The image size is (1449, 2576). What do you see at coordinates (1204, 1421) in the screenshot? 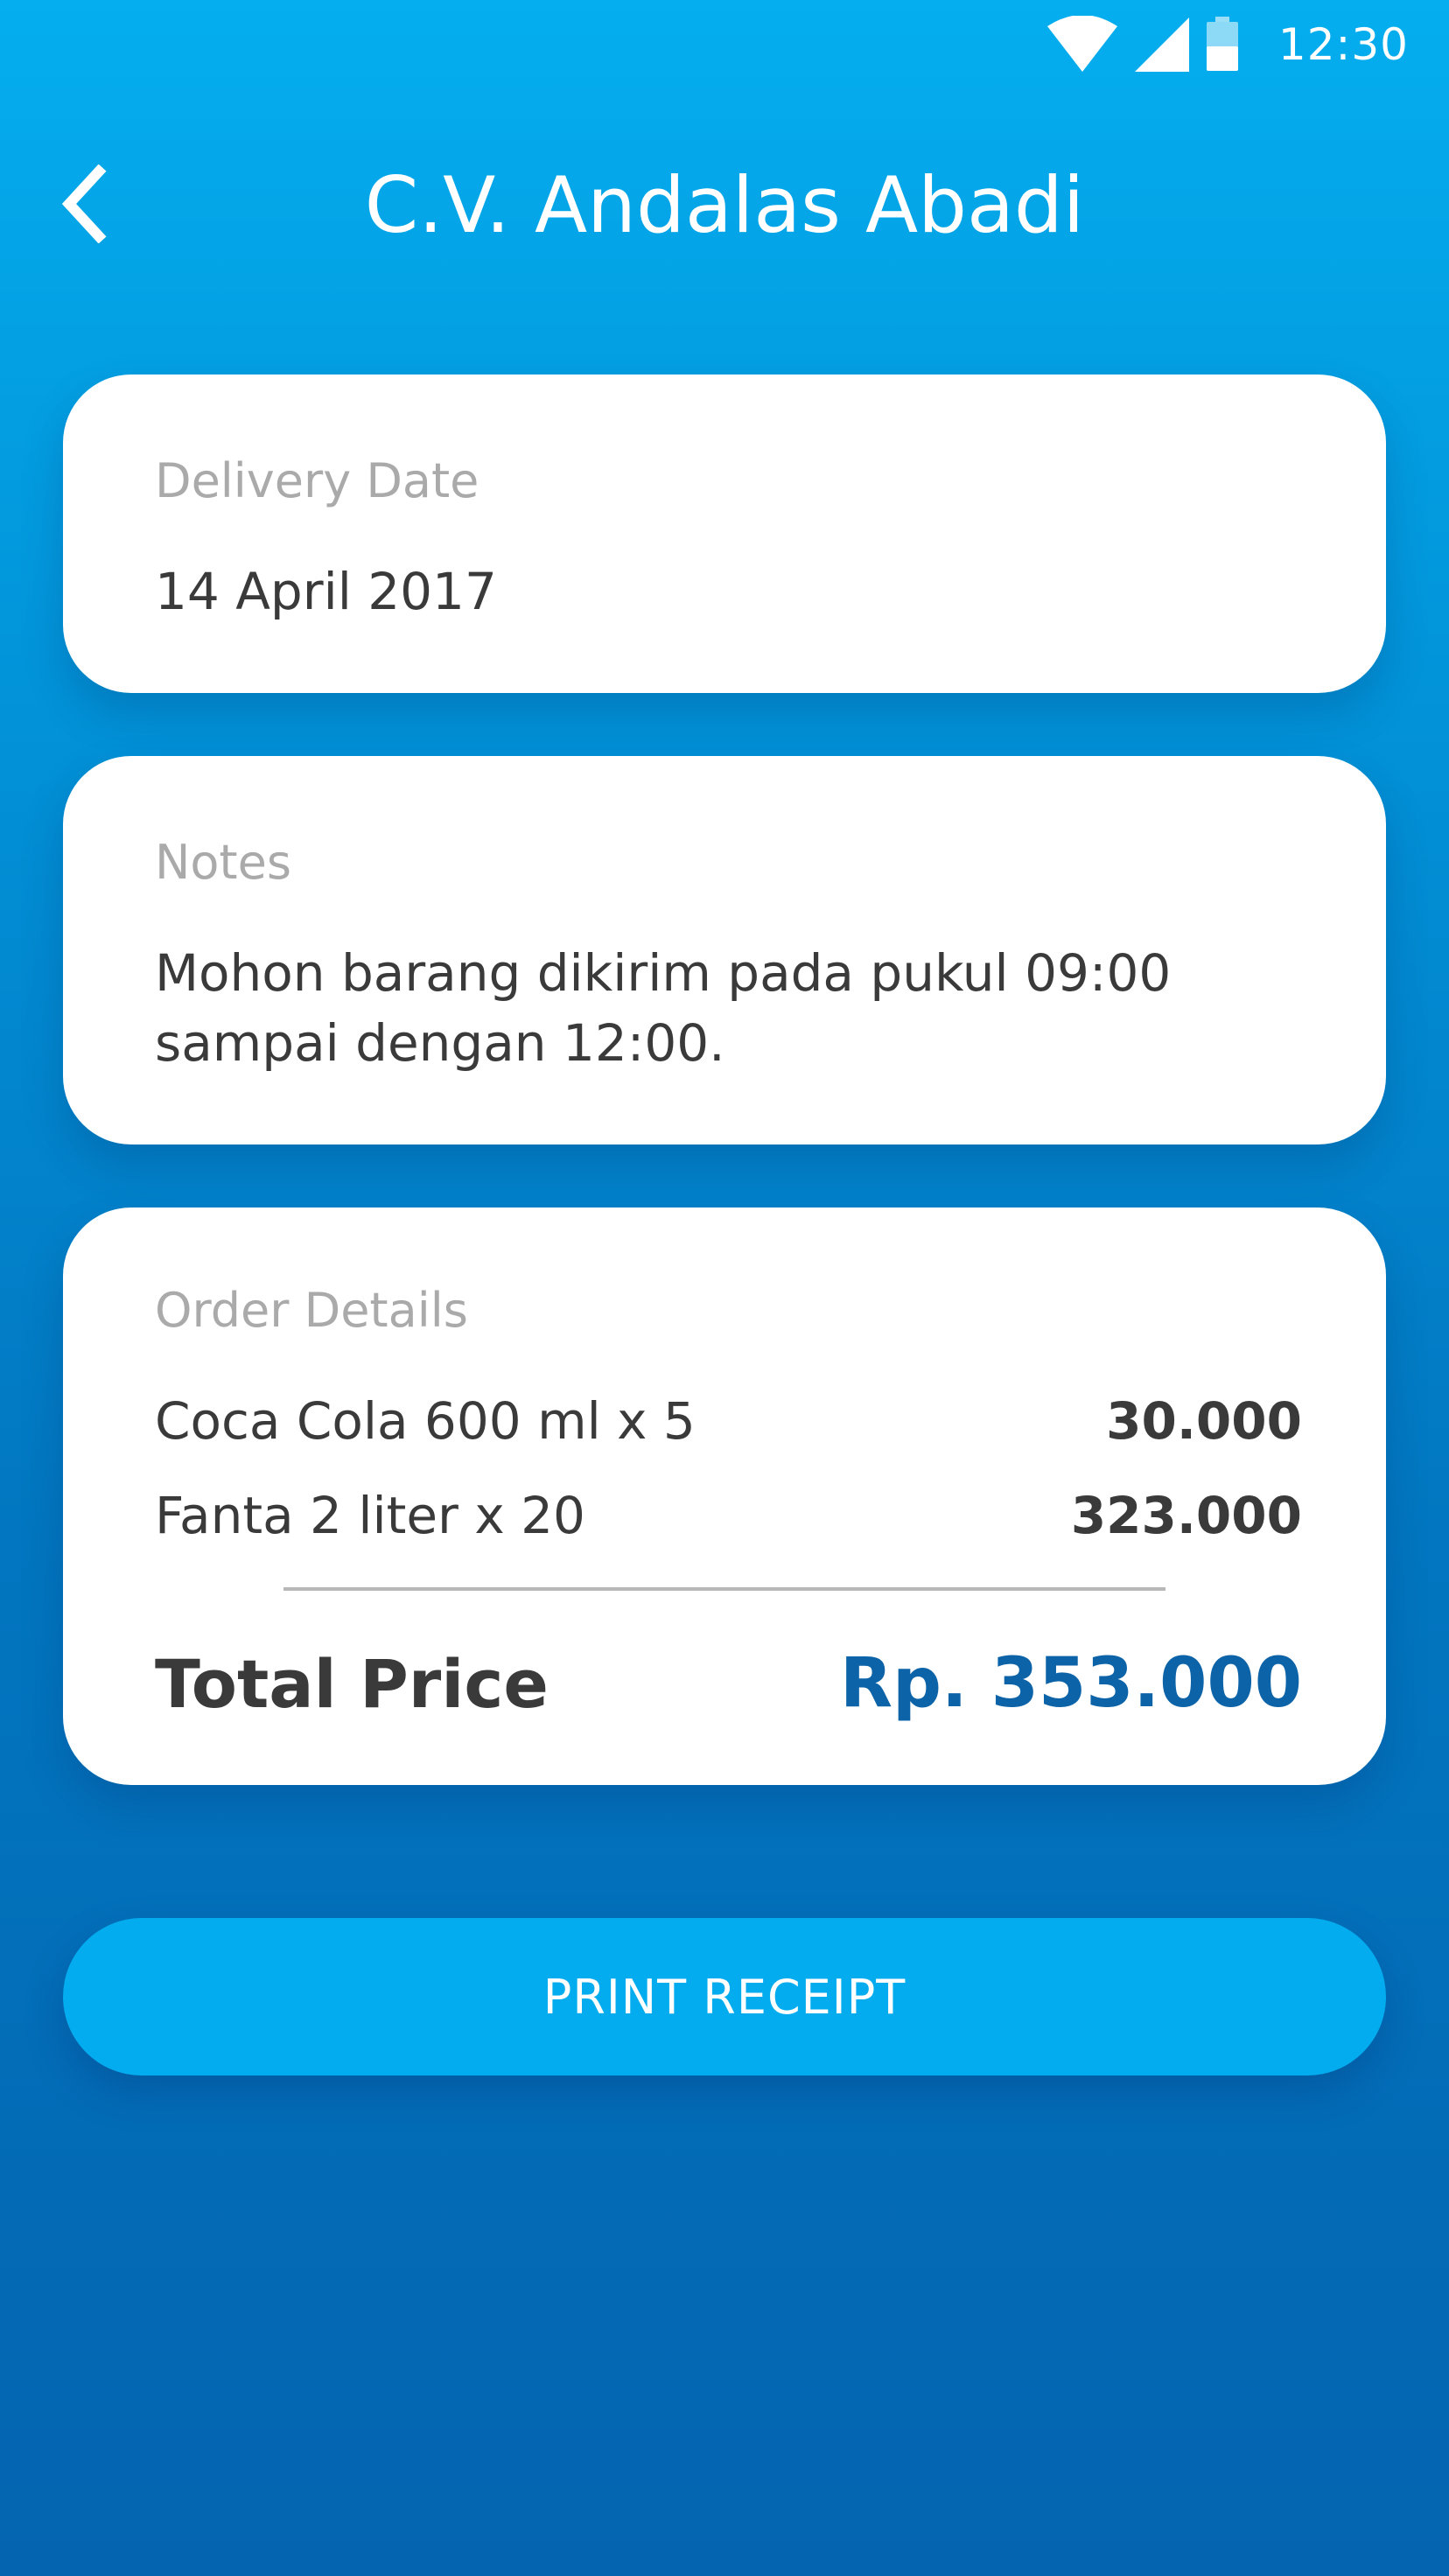
I see `order-item-price: 30.000` at bounding box center [1204, 1421].